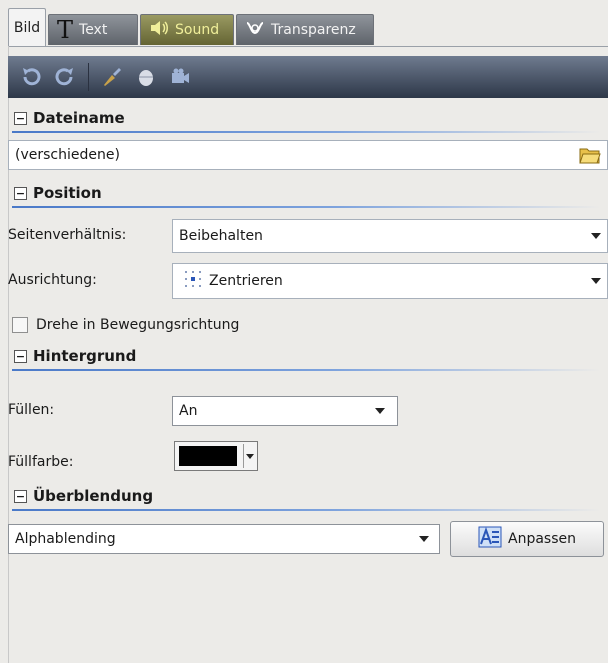 The width and height of the screenshot is (608, 663). Describe the element at coordinates (138, 325) in the screenshot. I see `rotate-checkbox-label: Drehe in Bewegungsrichtung` at that location.